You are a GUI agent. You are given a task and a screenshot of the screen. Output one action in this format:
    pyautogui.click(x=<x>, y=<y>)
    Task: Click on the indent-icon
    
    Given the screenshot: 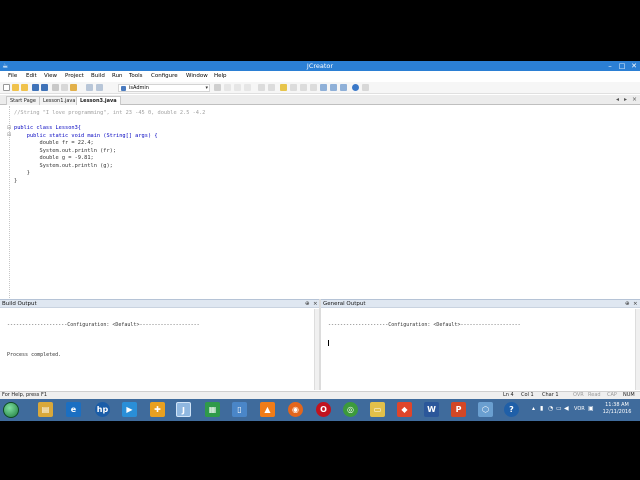 What is the action you would take?
    pyautogui.click(x=303, y=87)
    